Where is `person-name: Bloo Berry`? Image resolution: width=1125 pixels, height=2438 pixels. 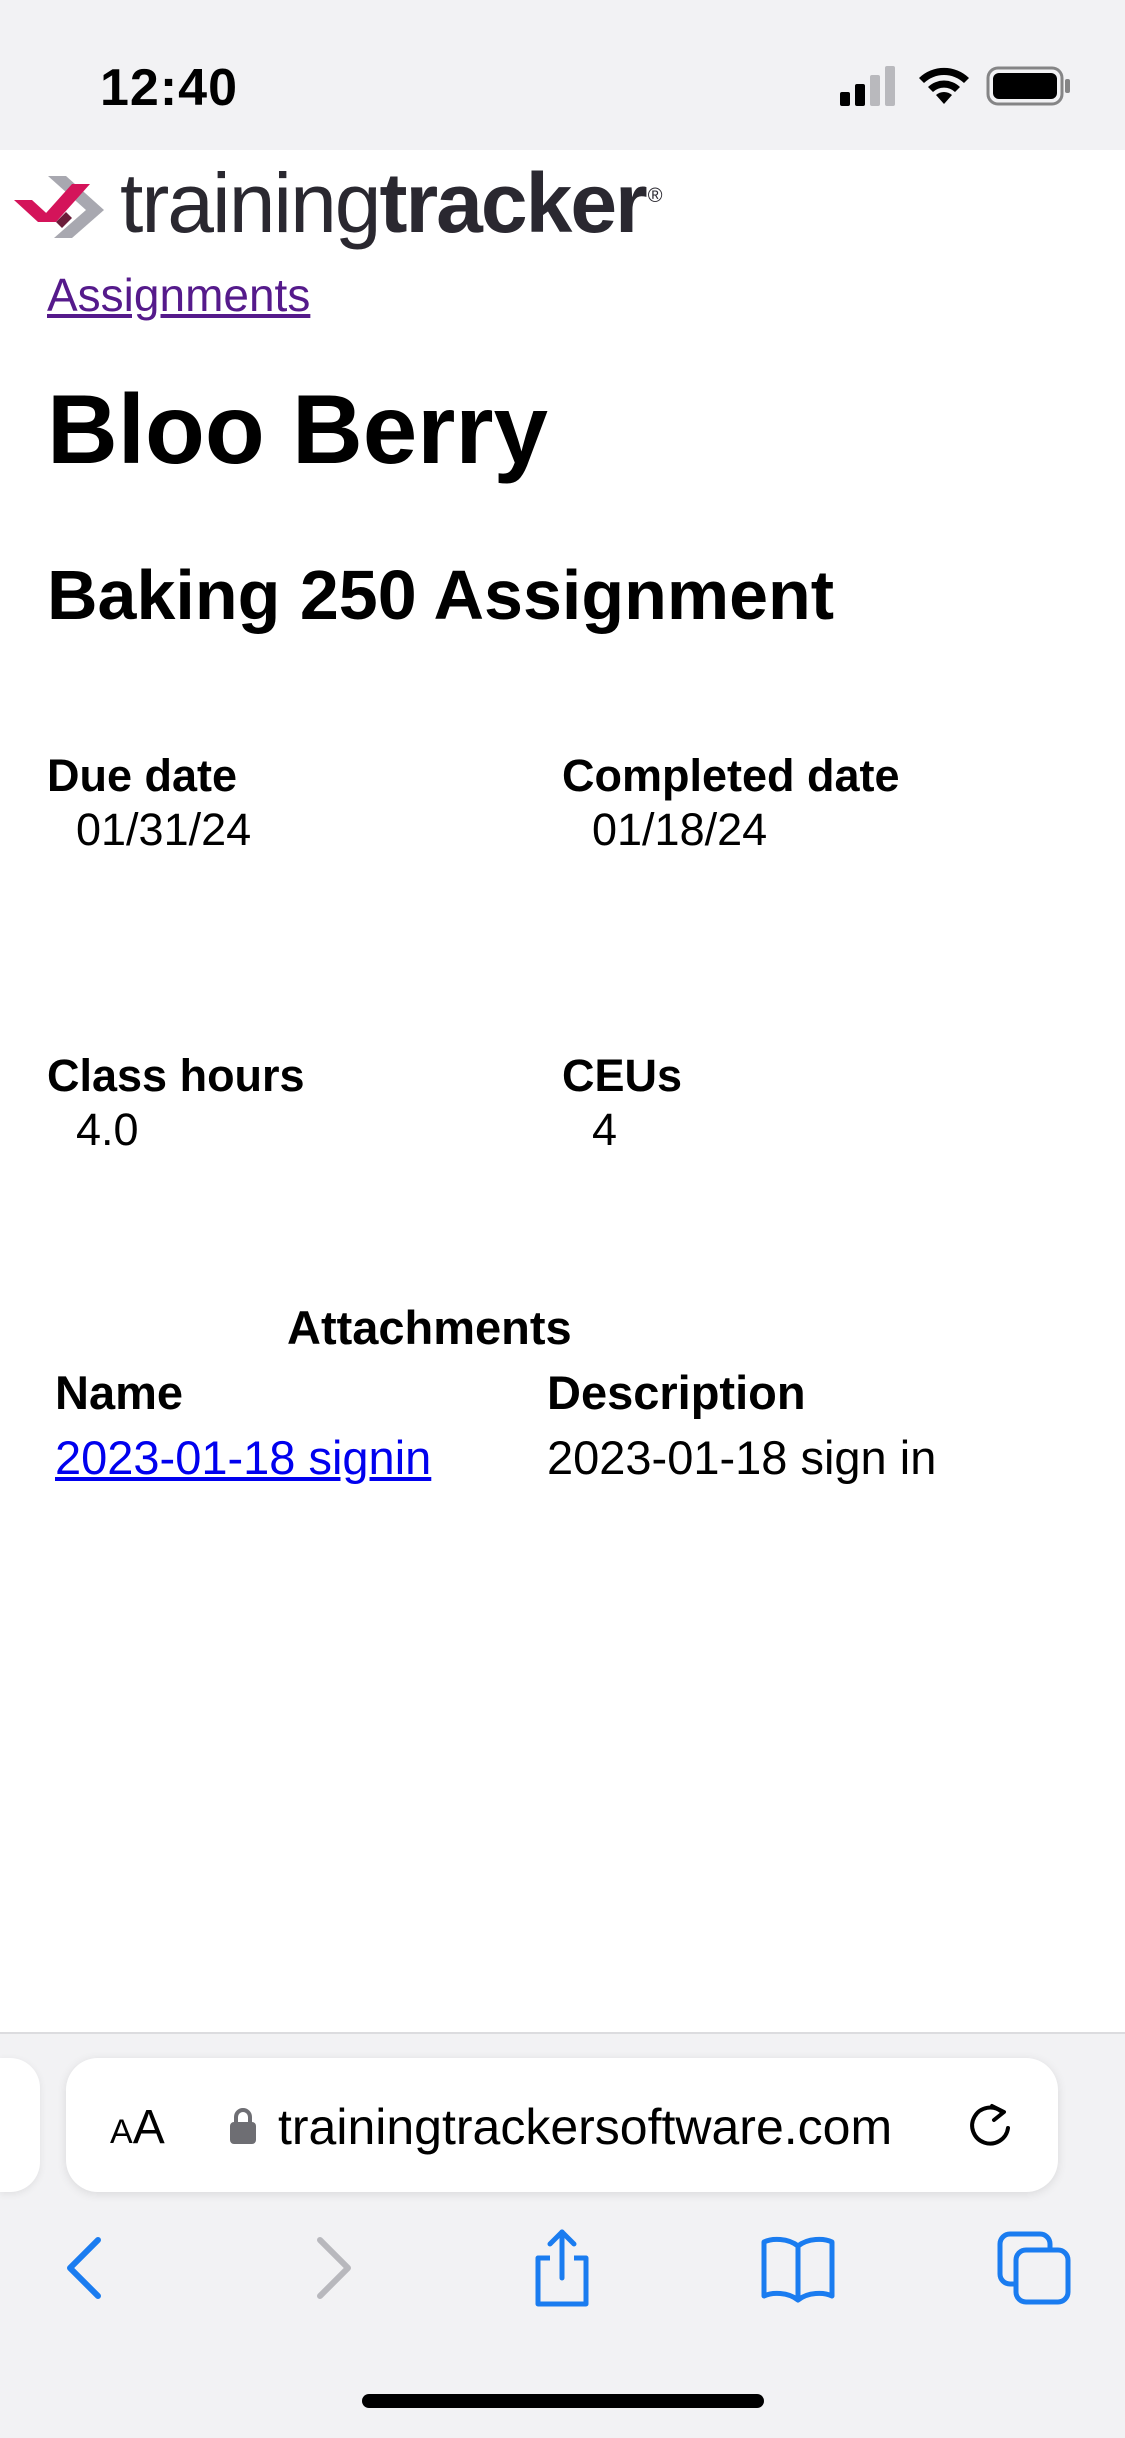 person-name: Bloo Berry is located at coordinates (298, 429).